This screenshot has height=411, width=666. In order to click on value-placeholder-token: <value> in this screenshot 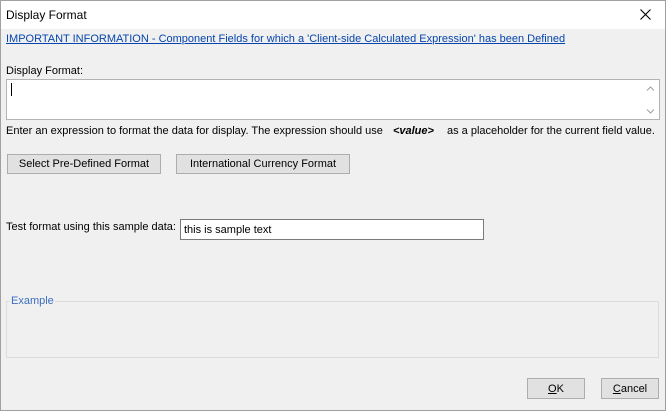, I will do `click(413, 131)`.